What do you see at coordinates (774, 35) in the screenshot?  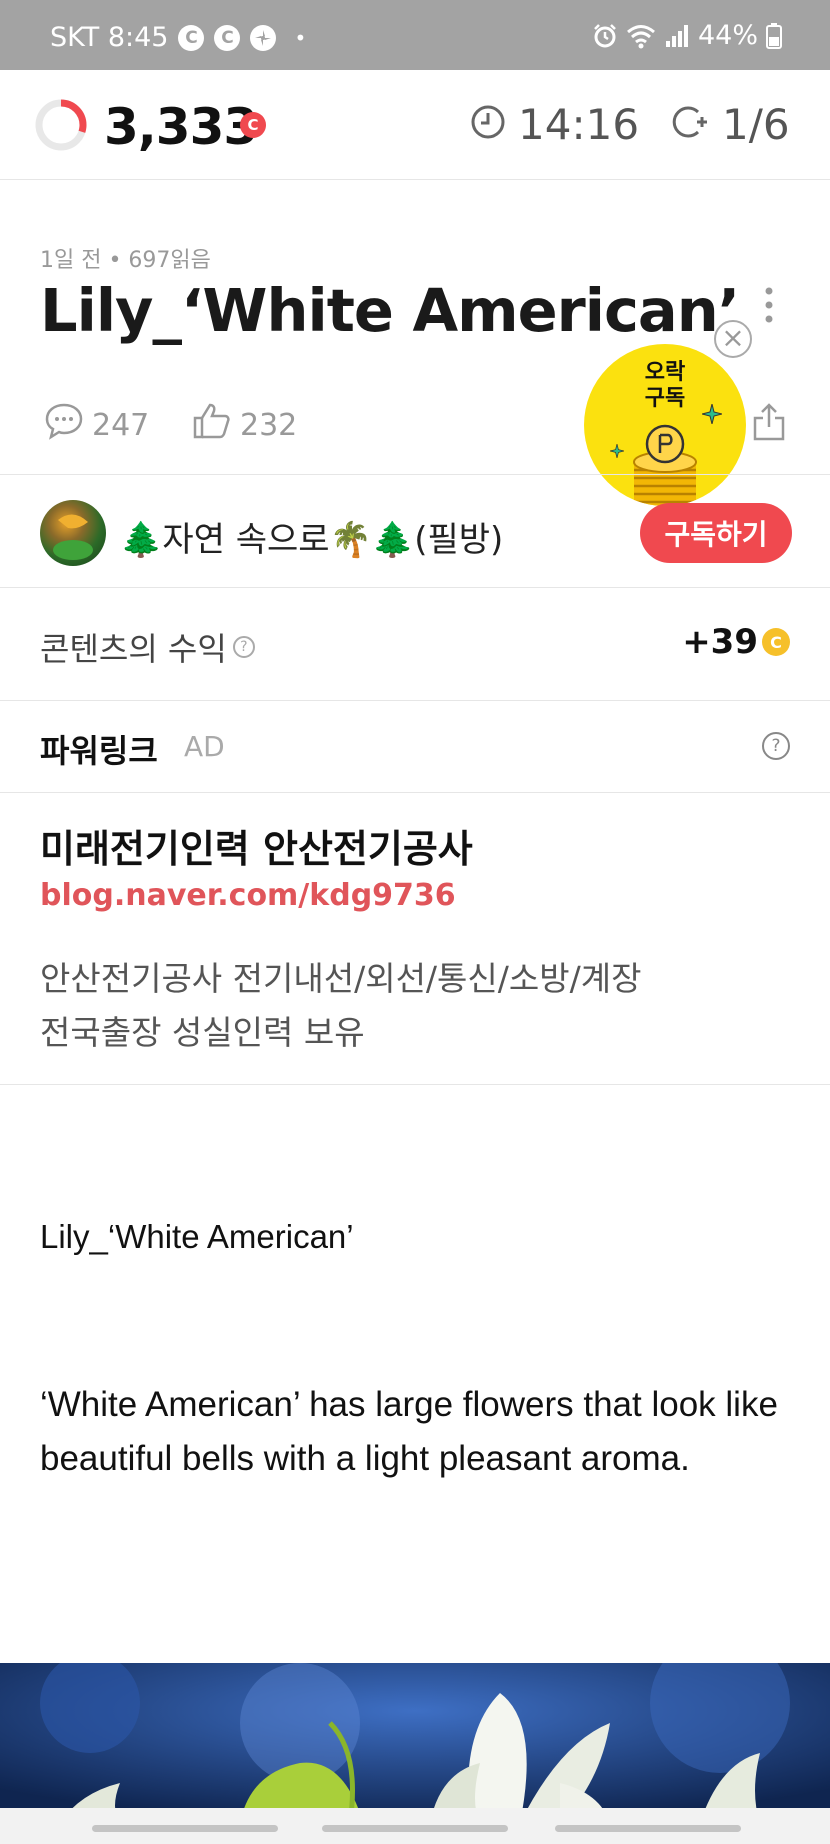 I see `battery-icon` at bounding box center [774, 35].